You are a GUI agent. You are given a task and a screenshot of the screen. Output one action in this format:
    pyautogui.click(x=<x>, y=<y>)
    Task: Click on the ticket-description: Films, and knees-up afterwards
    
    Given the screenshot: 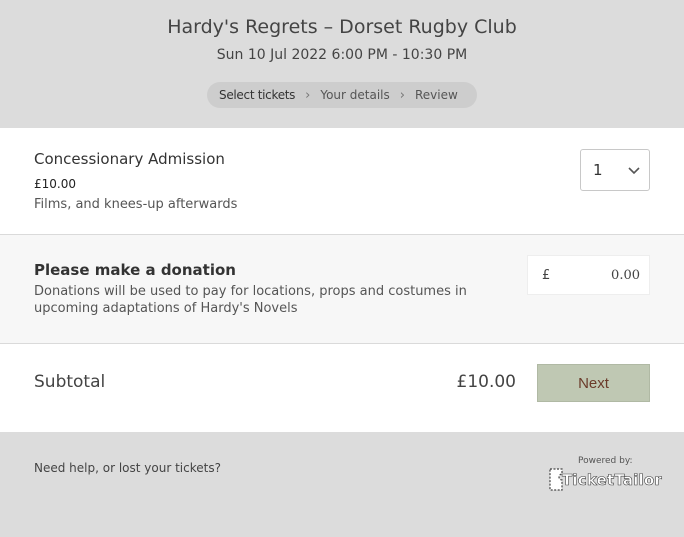 What is the action you would take?
    pyautogui.click(x=136, y=204)
    